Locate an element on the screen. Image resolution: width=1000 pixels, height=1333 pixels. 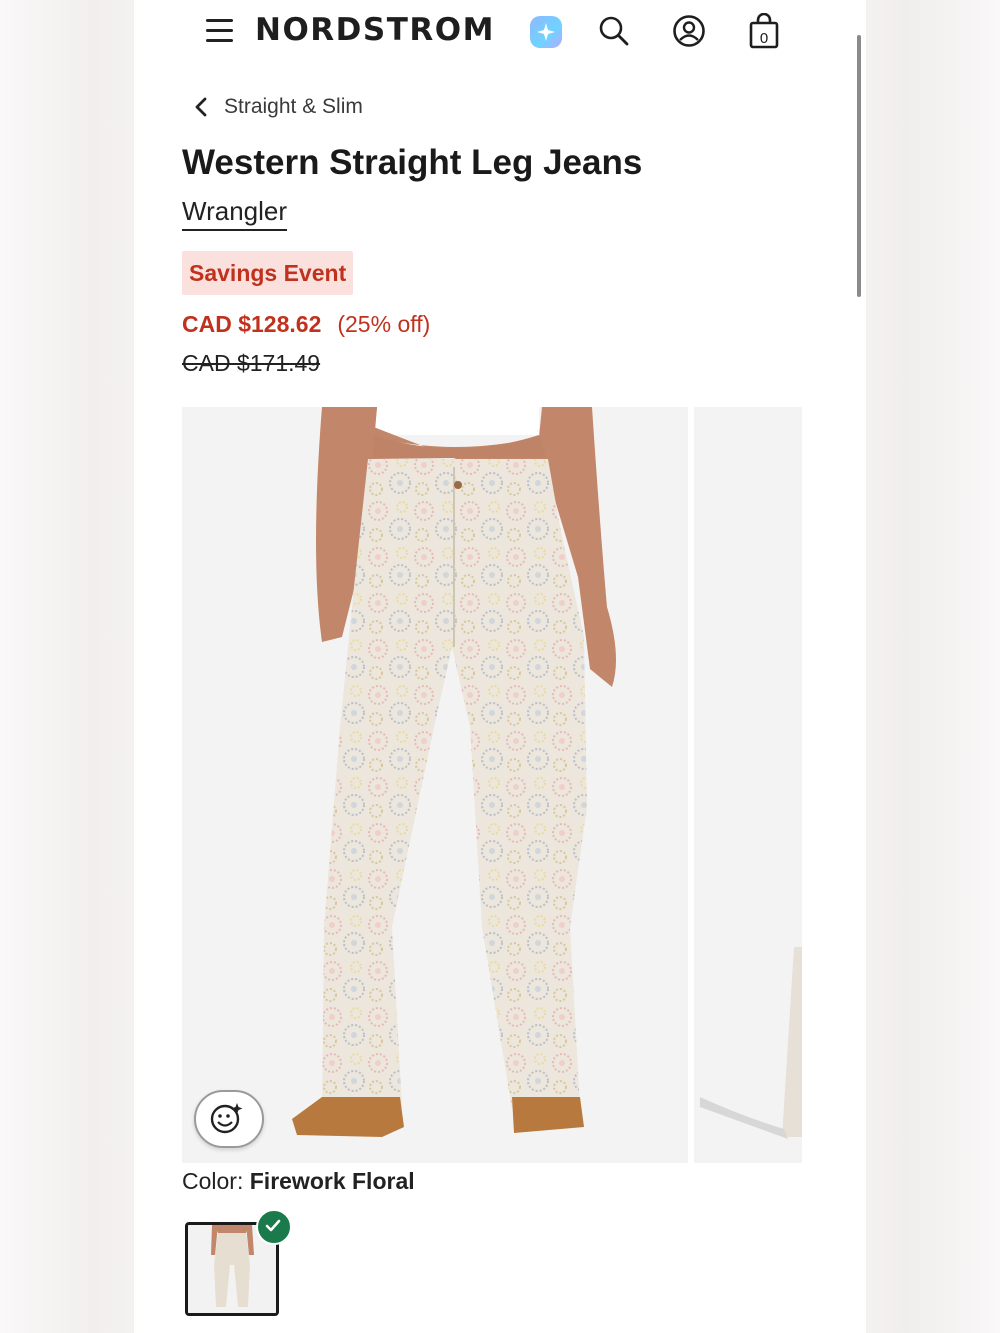
checkmark-icon is located at coordinates (273, 1225).